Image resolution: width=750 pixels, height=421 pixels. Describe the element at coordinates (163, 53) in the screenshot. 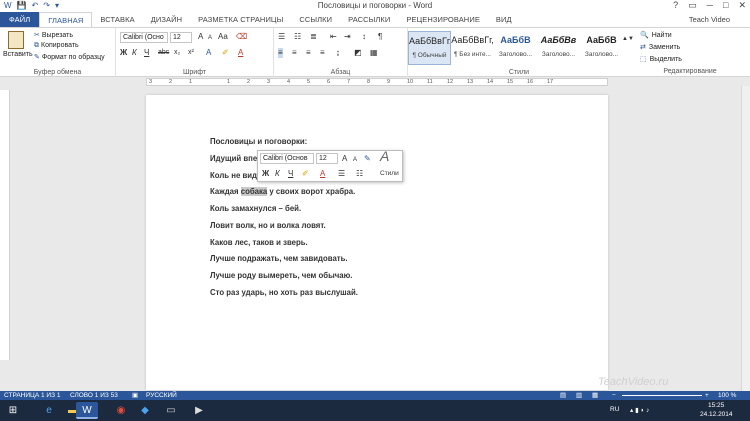

I see `strikethrough-button: abc` at that location.